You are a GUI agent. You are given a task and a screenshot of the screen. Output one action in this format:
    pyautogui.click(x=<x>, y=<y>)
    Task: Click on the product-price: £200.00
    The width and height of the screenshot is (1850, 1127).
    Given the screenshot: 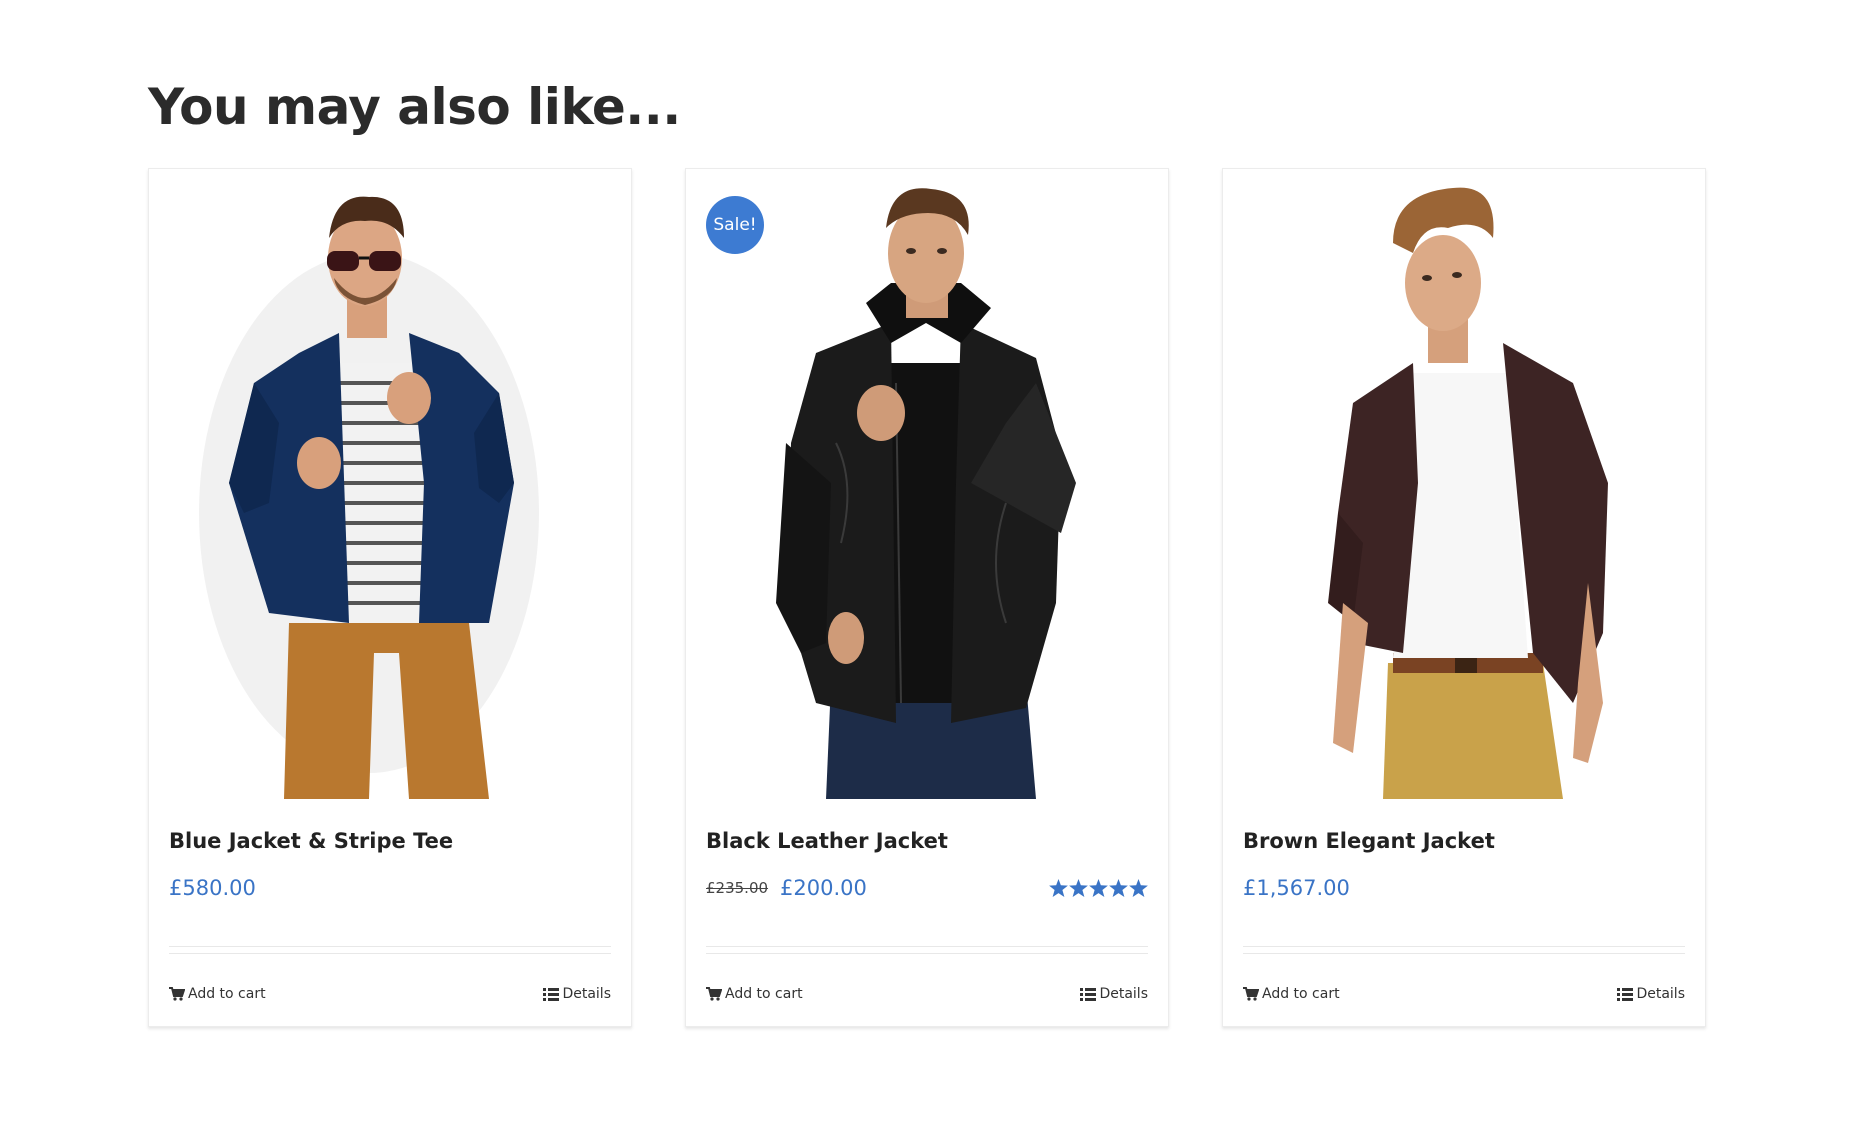 What is the action you would take?
    pyautogui.click(x=823, y=888)
    